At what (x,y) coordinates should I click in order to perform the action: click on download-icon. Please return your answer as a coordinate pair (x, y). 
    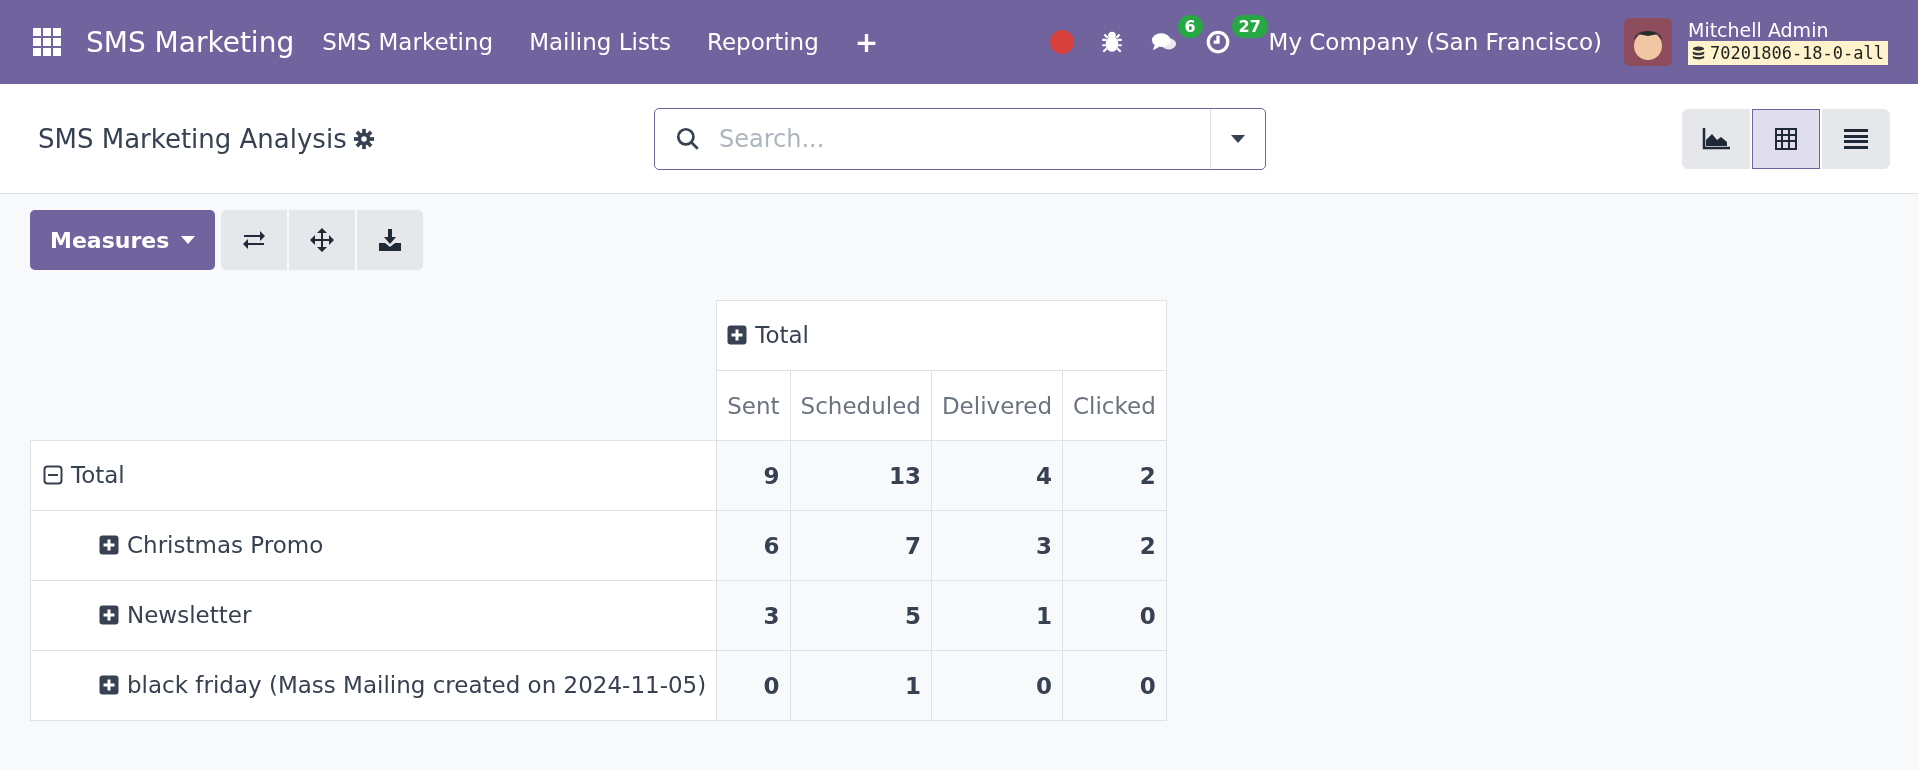
    Looking at the image, I should click on (390, 240).